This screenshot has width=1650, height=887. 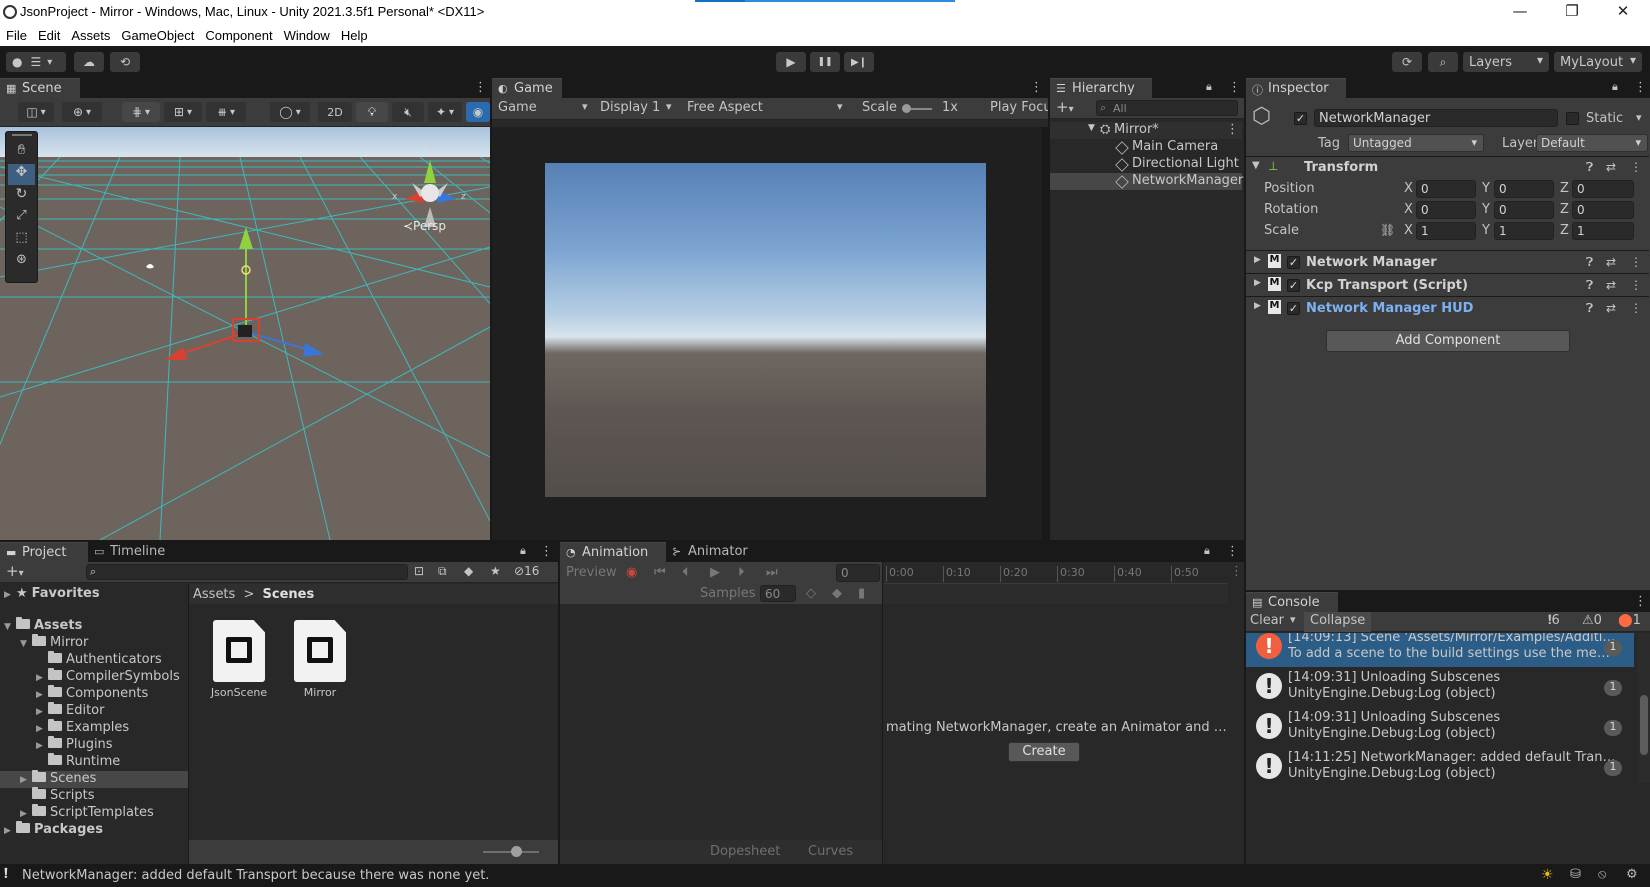 I want to click on icon-size-slider, so click(x=511, y=851).